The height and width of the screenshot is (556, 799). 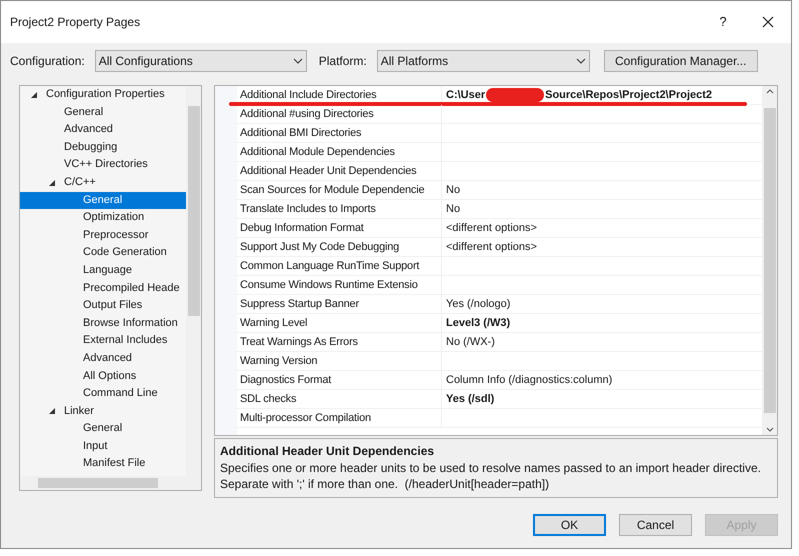 What do you see at coordinates (328, 451) in the screenshot?
I see `description-title: Additional Header Unit Dependencies` at bounding box center [328, 451].